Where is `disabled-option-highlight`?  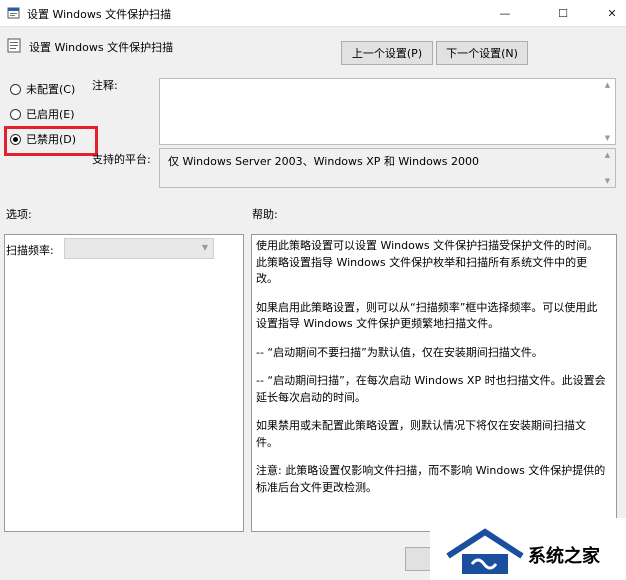
disabled-option-highlight is located at coordinates (51, 141).